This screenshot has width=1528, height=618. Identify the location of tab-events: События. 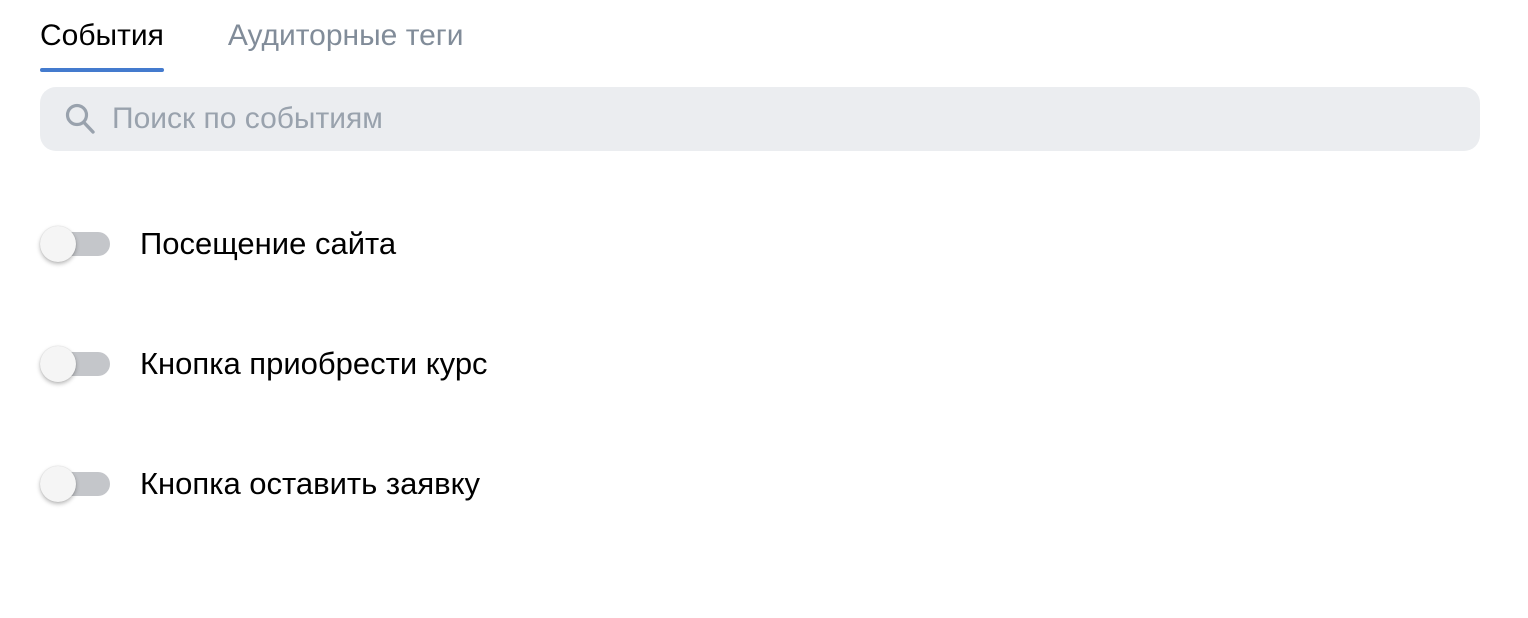
(102, 36).